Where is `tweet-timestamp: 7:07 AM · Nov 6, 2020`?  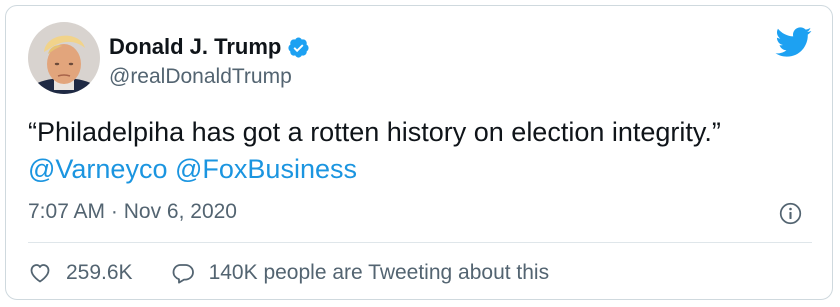 tweet-timestamp: 7:07 AM · Nov 6, 2020 is located at coordinates (132, 212).